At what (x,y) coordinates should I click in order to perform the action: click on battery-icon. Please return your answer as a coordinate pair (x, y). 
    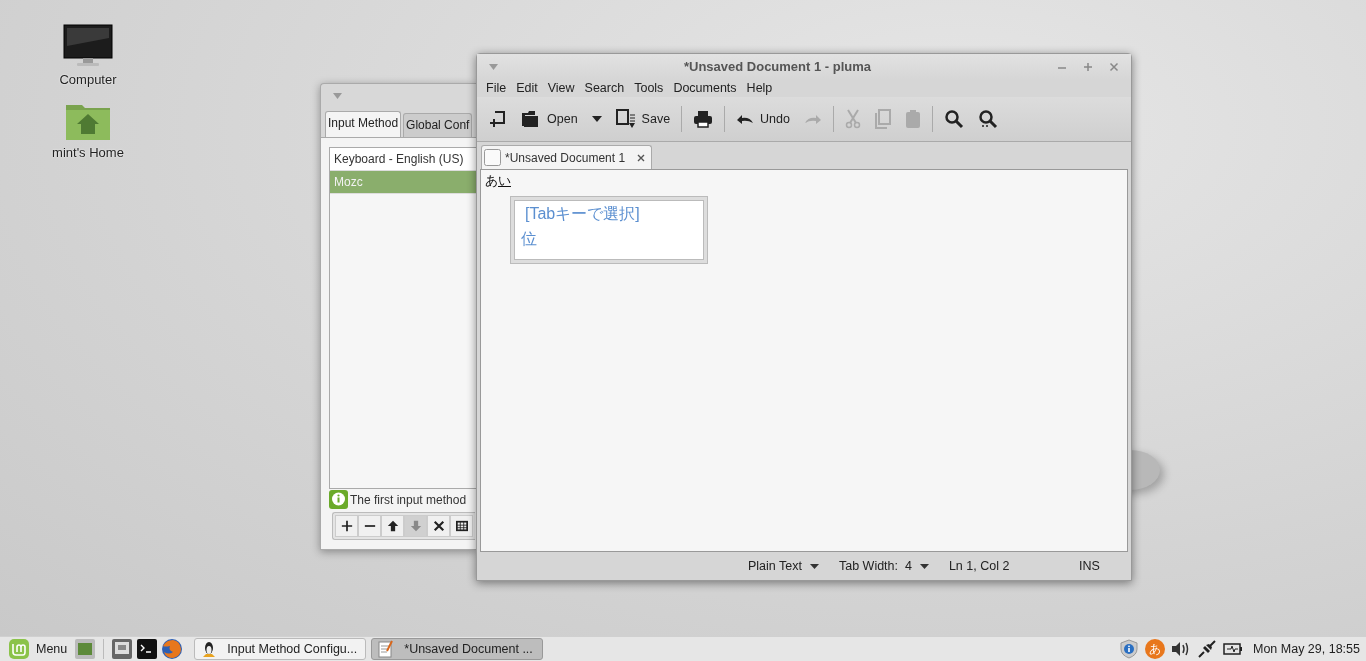
    Looking at the image, I should click on (1233, 649).